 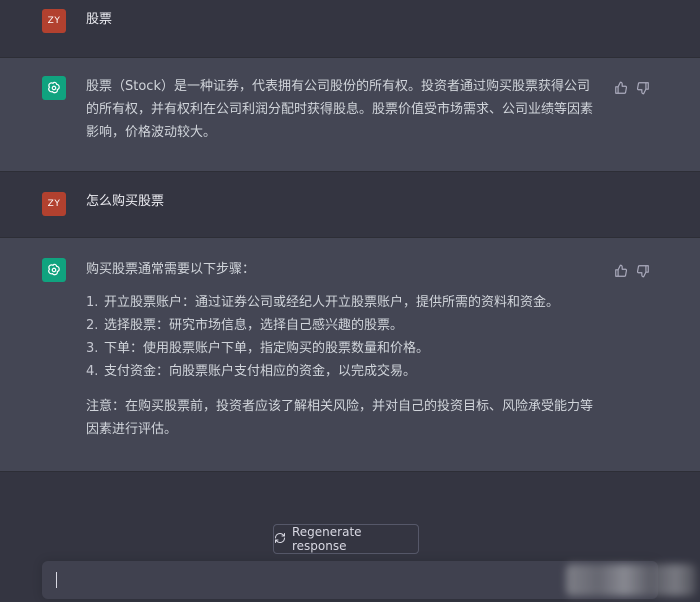 I want to click on user-message-row: ZY 股票, so click(x=350, y=29).